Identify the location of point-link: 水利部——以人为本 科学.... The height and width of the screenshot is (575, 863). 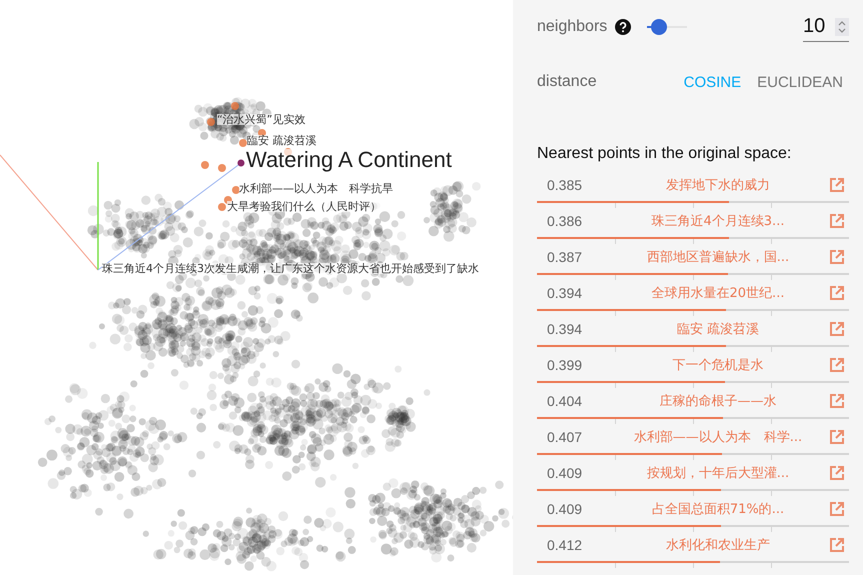
(718, 437).